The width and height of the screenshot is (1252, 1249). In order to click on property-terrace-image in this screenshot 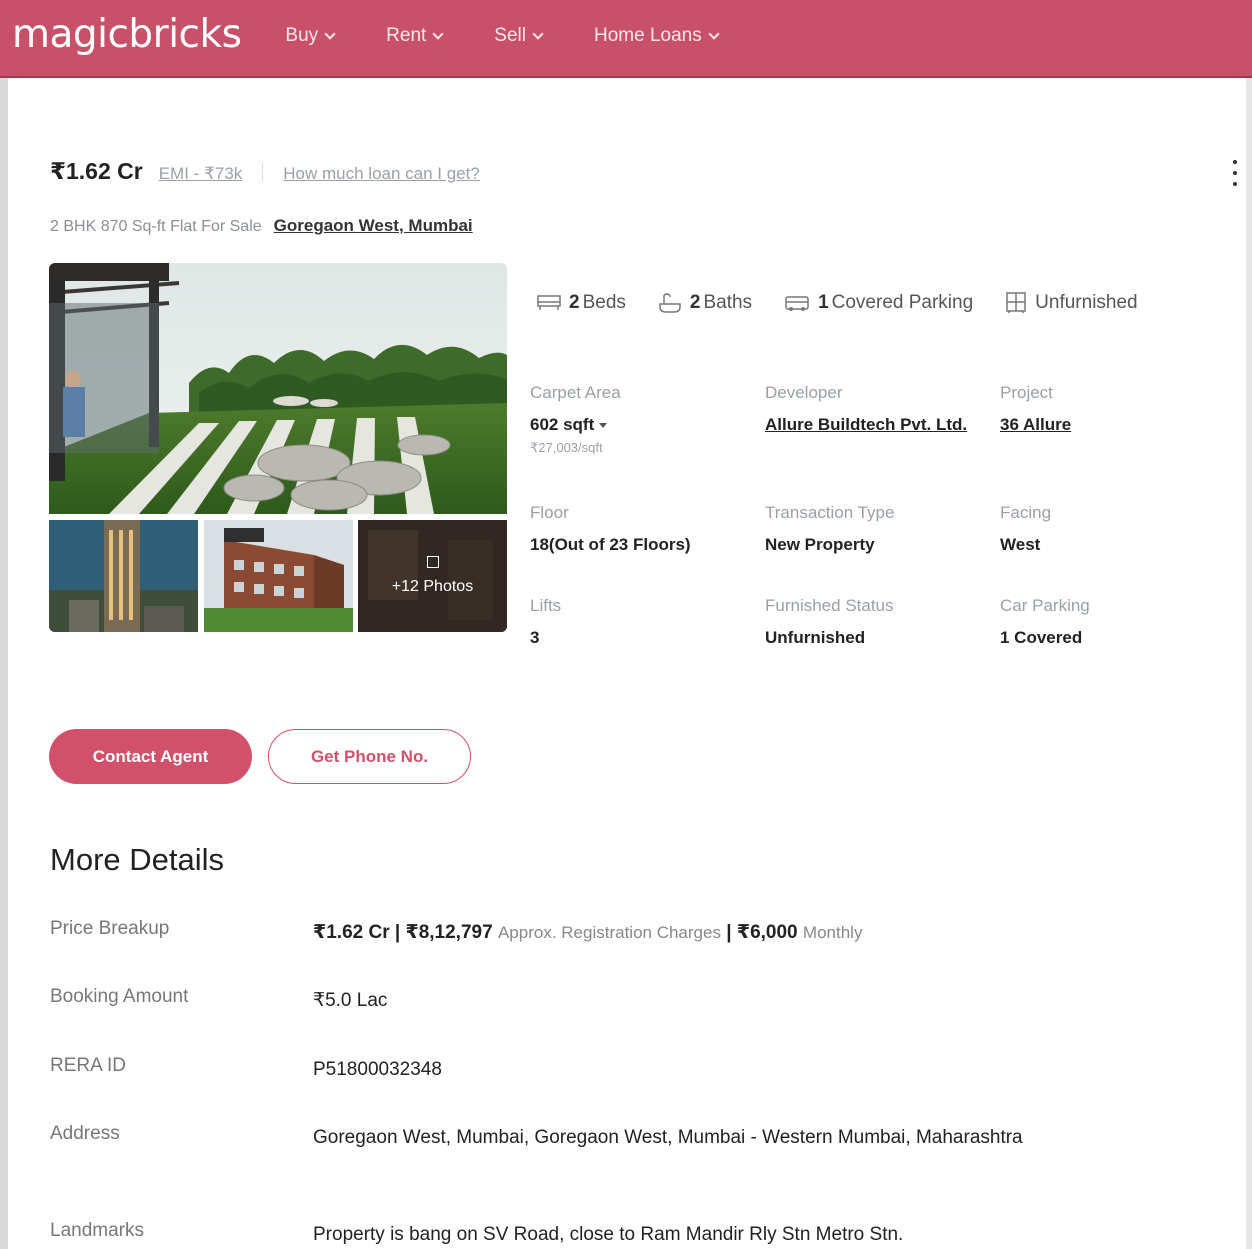, I will do `click(278, 388)`.